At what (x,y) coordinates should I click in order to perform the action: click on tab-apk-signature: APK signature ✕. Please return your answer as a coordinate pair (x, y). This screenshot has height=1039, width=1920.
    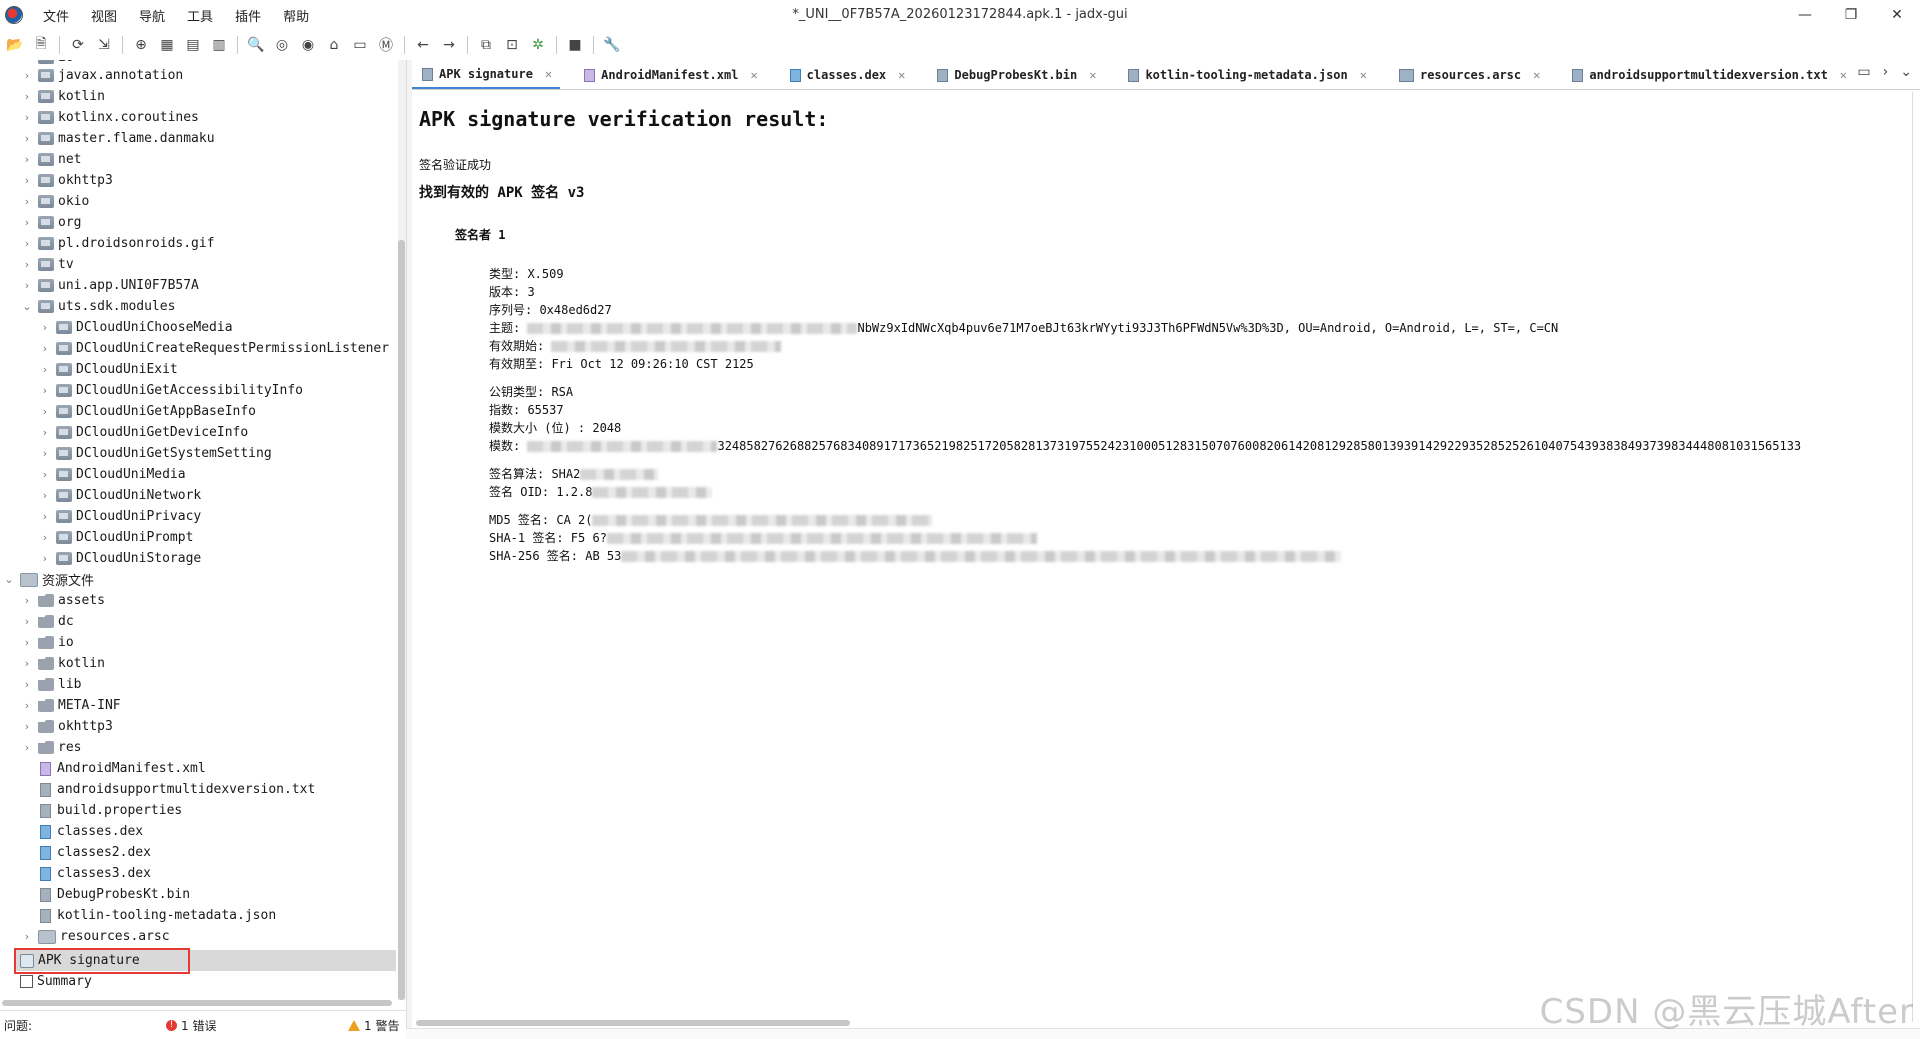
    Looking at the image, I should click on (486, 75).